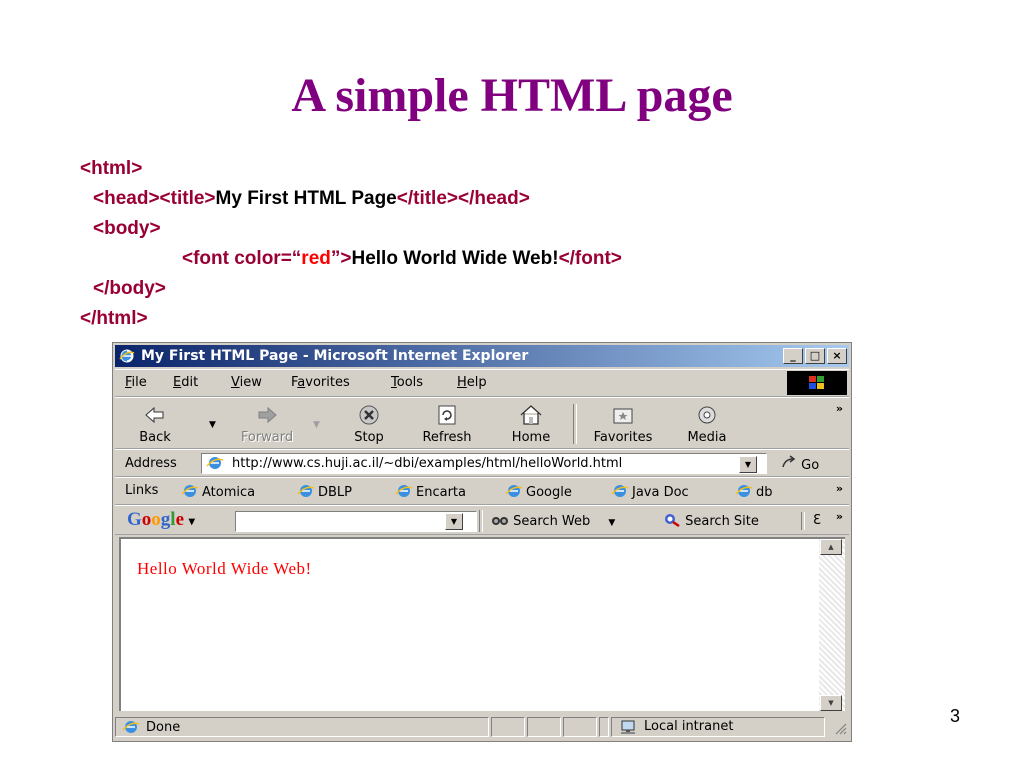 Image resolution: width=1024 pixels, height=768 pixels. What do you see at coordinates (472, 382) in the screenshot?
I see `menu-help: Help` at bounding box center [472, 382].